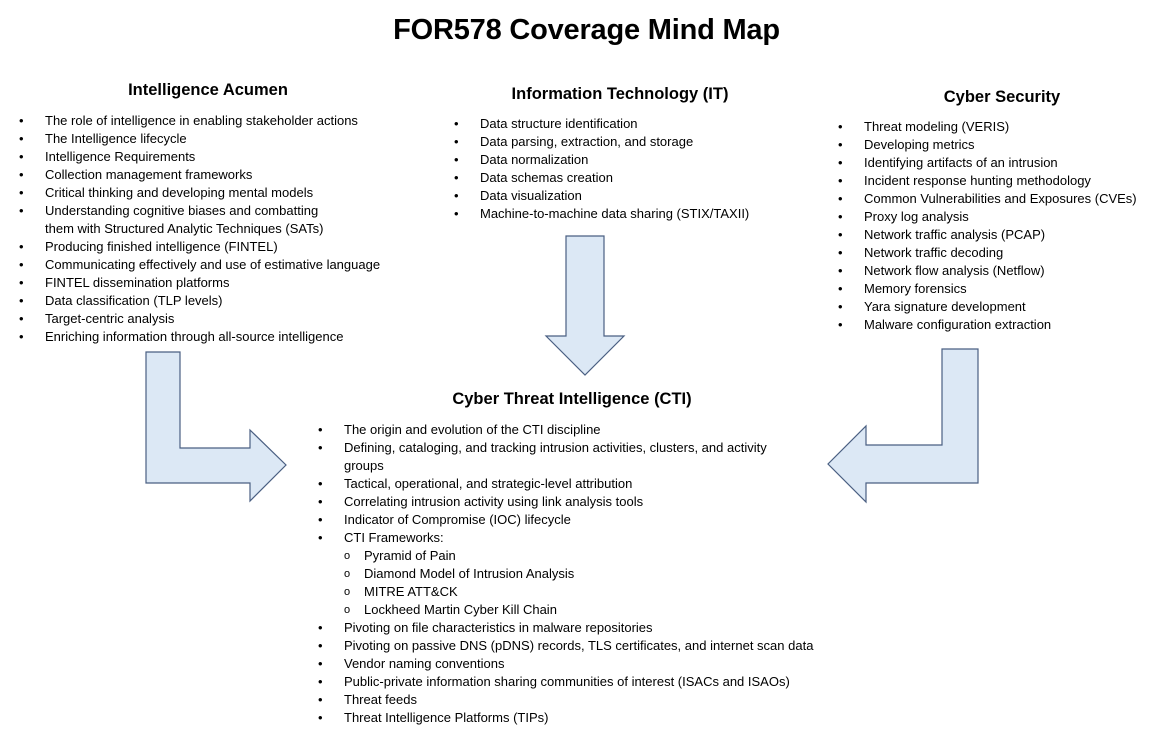  What do you see at coordinates (1002, 97) in the screenshot?
I see `section-heading-cyber-security: Cyber Security` at bounding box center [1002, 97].